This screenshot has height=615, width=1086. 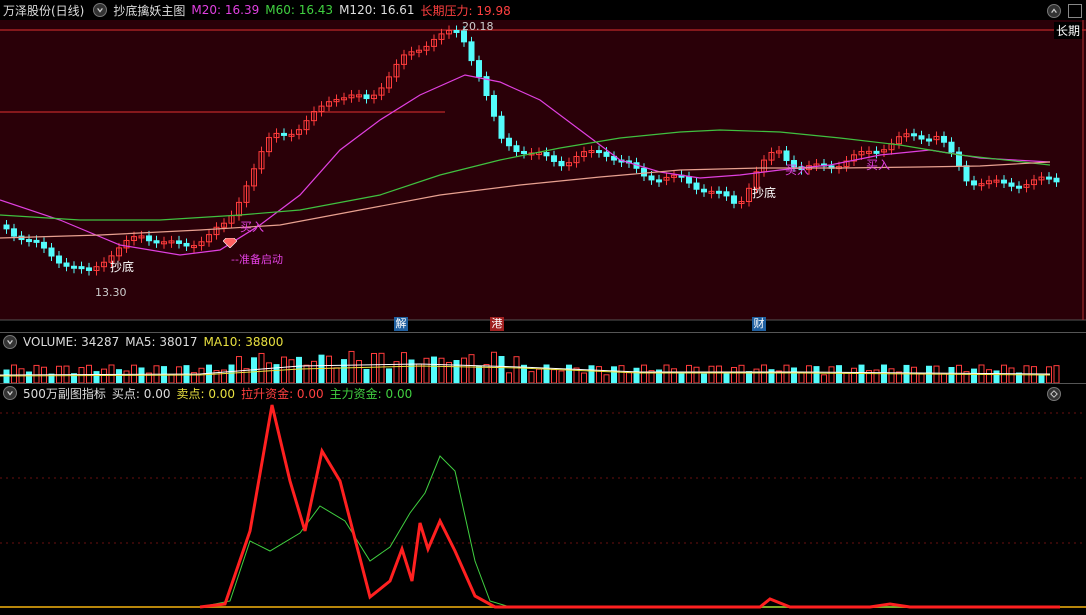 What do you see at coordinates (759, 324) in the screenshot?
I see `event-marker: 财` at bounding box center [759, 324].